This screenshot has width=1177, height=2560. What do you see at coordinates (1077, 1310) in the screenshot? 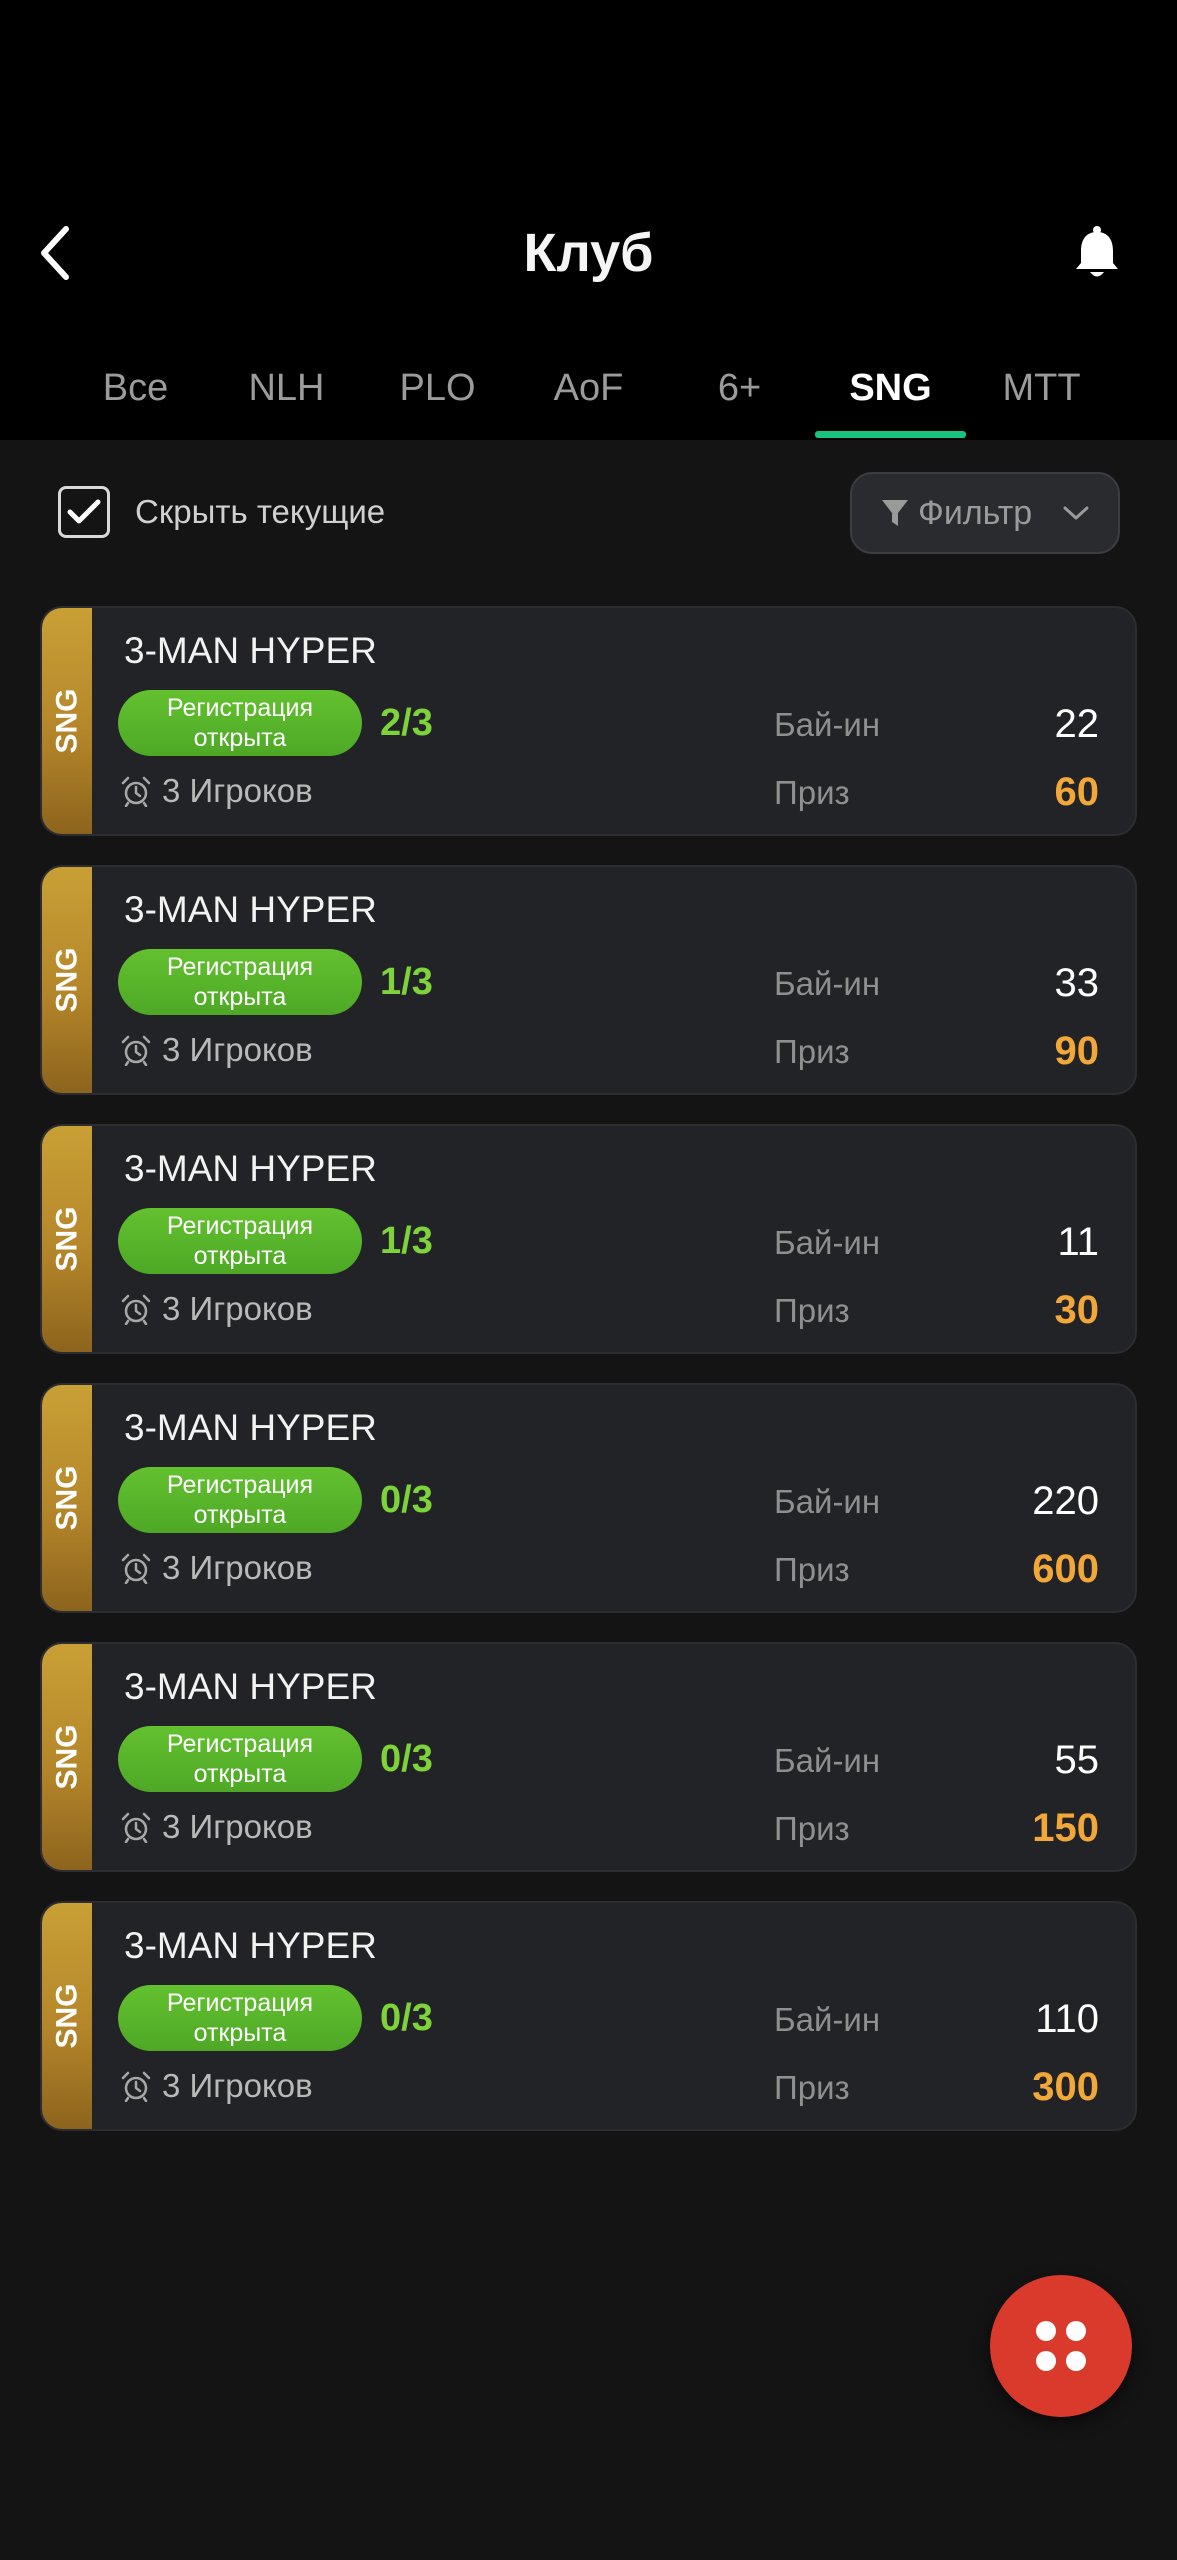
I see `prize-value: 30` at bounding box center [1077, 1310].